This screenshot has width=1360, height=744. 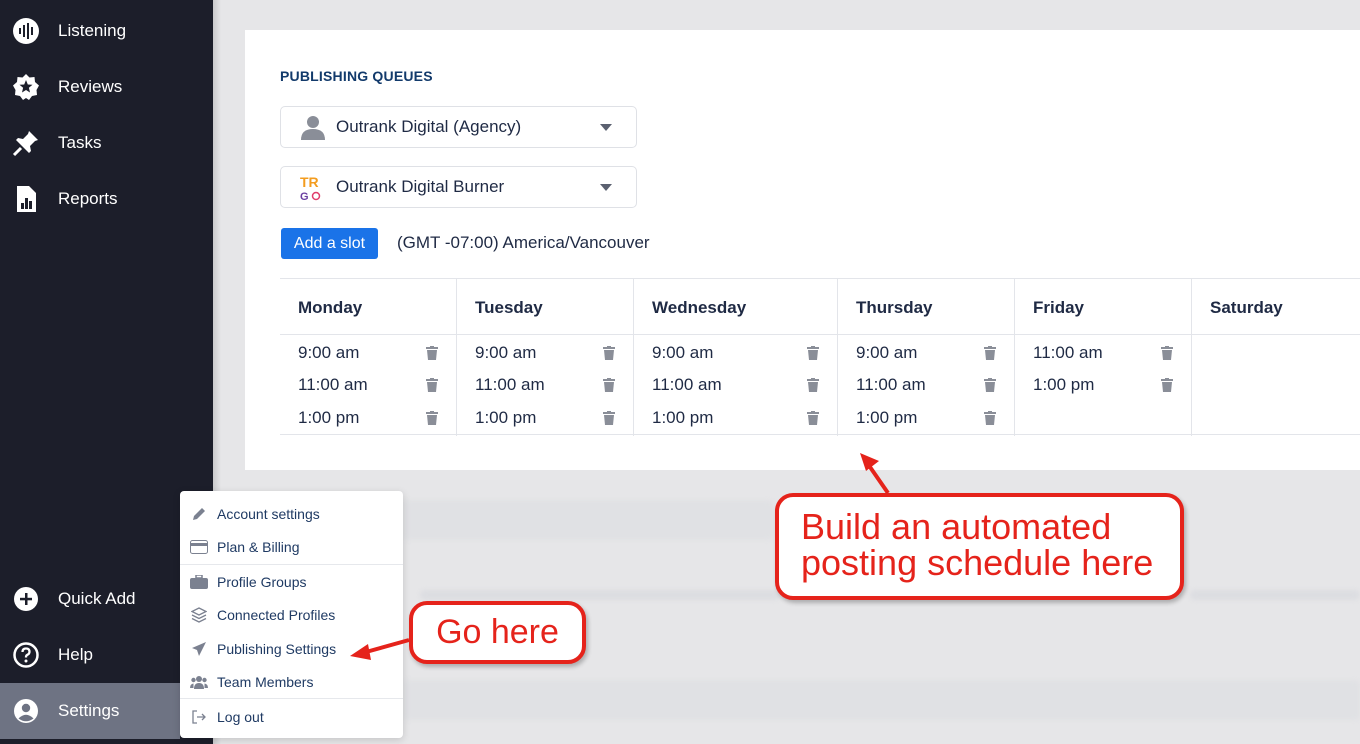 I want to click on menu-item-team-members: Team Members, so click(x=291, y=681).